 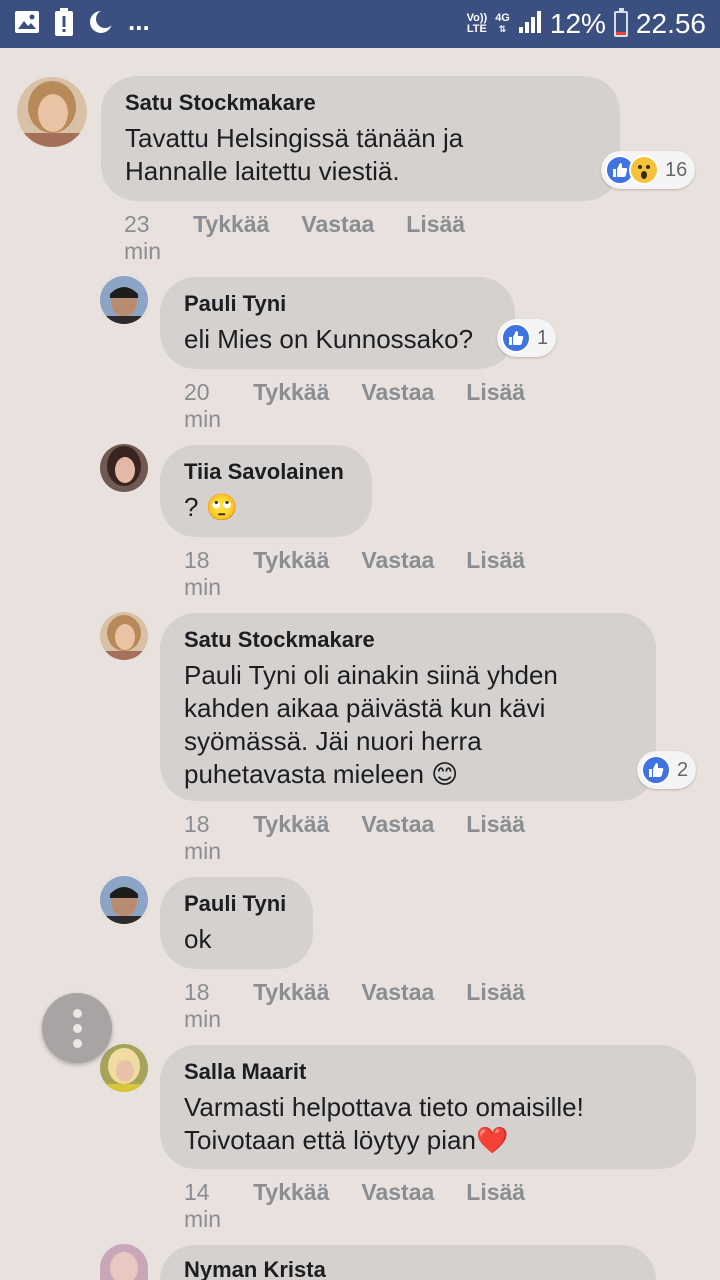 I want to click on battery-level, so click(x=620, y=33).